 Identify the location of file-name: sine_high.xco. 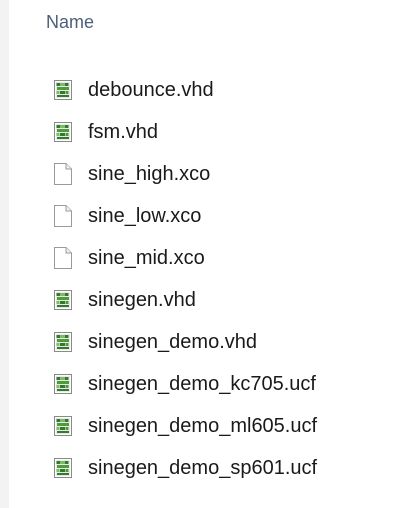
(149, 174).